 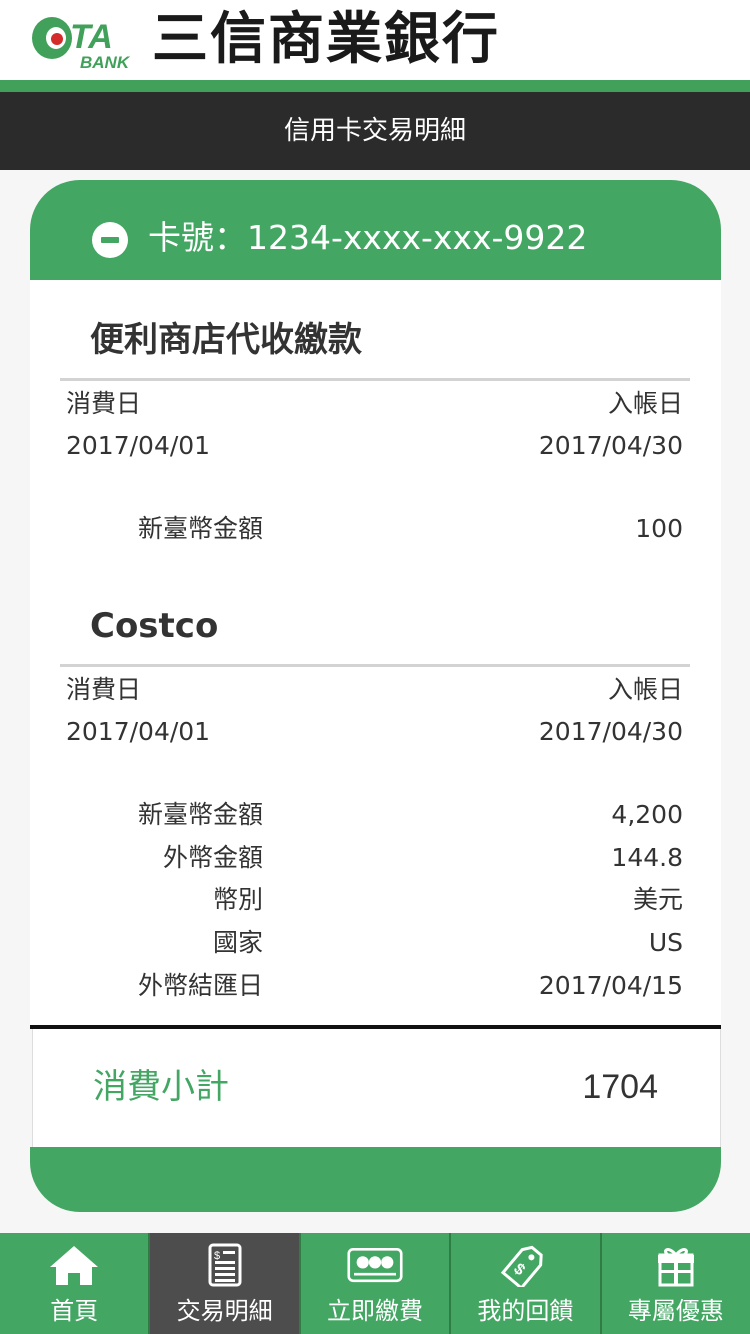 What do you see at coordinates (368, 237) in the screenshot?
I see `card-number-title: 卡號：1234-xxxx-xxx-9922` at bounding box center [368, 237].